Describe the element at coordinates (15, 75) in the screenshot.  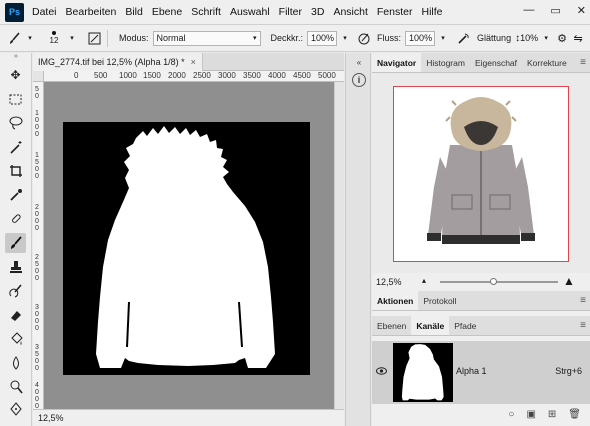
I see `move-tool-icon: ✥` at that location.